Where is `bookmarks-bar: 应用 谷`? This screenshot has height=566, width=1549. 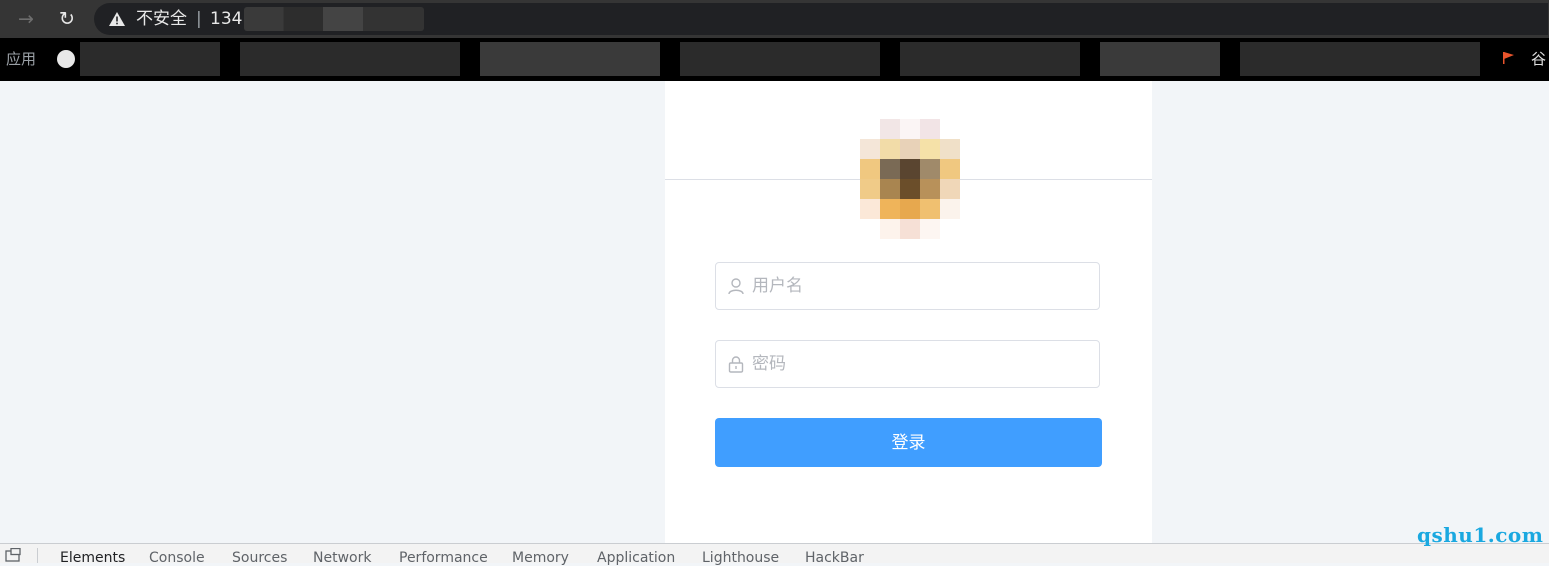
bookmarks-bar: 应用 谷 is located at coordinates (774, 59).